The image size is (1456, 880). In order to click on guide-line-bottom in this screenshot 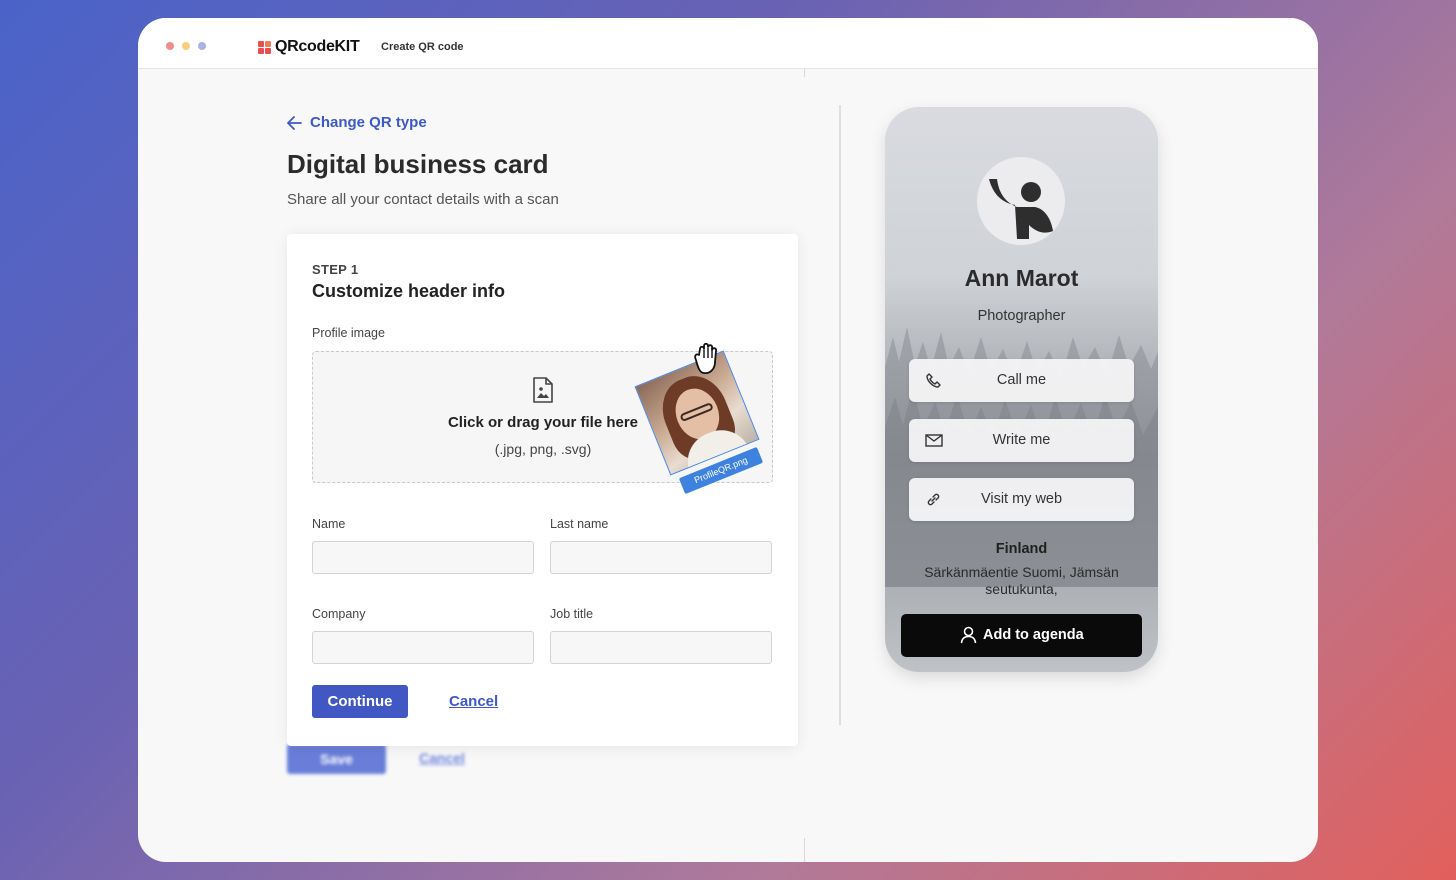, I will do `click(804, 850)`.